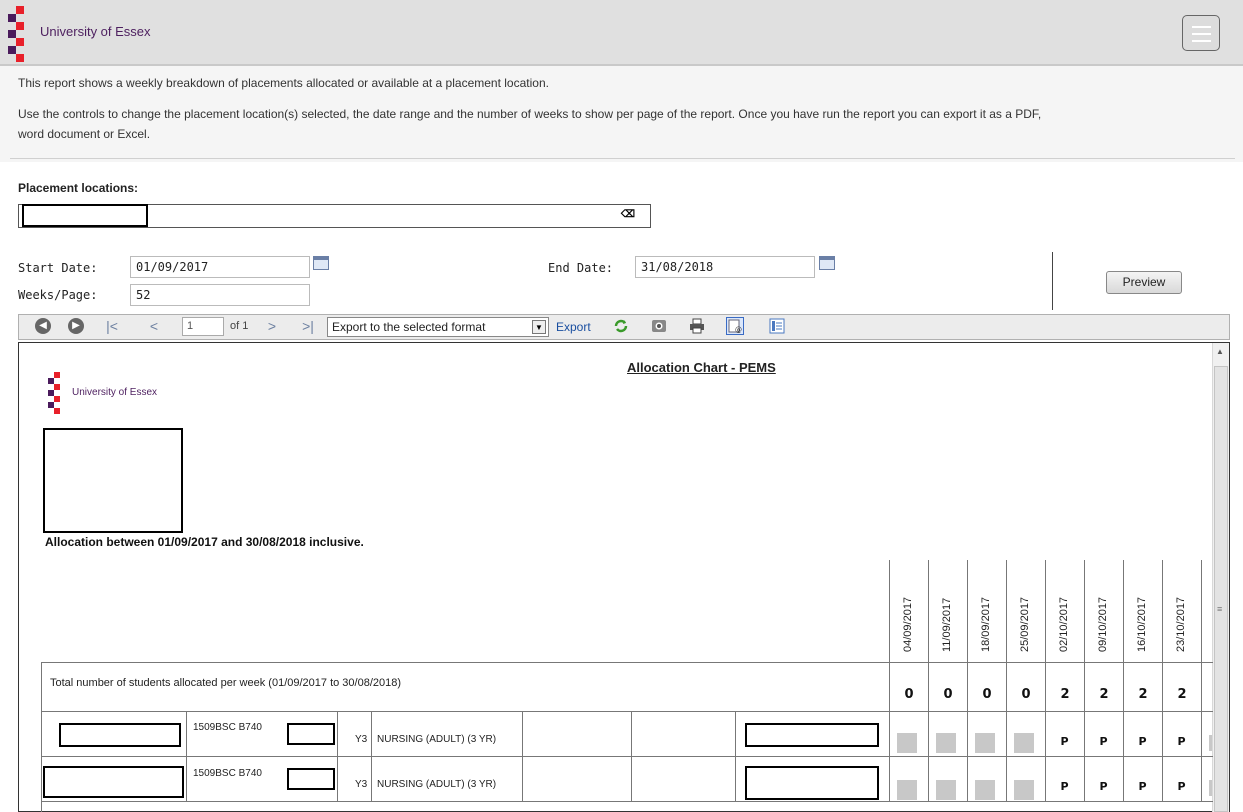 The image size is (1243, 812). What do you see at coordinates (58, 268) in the screenshot?
I see `start-date-label: Start Date:` at bounding box center [58, 268].